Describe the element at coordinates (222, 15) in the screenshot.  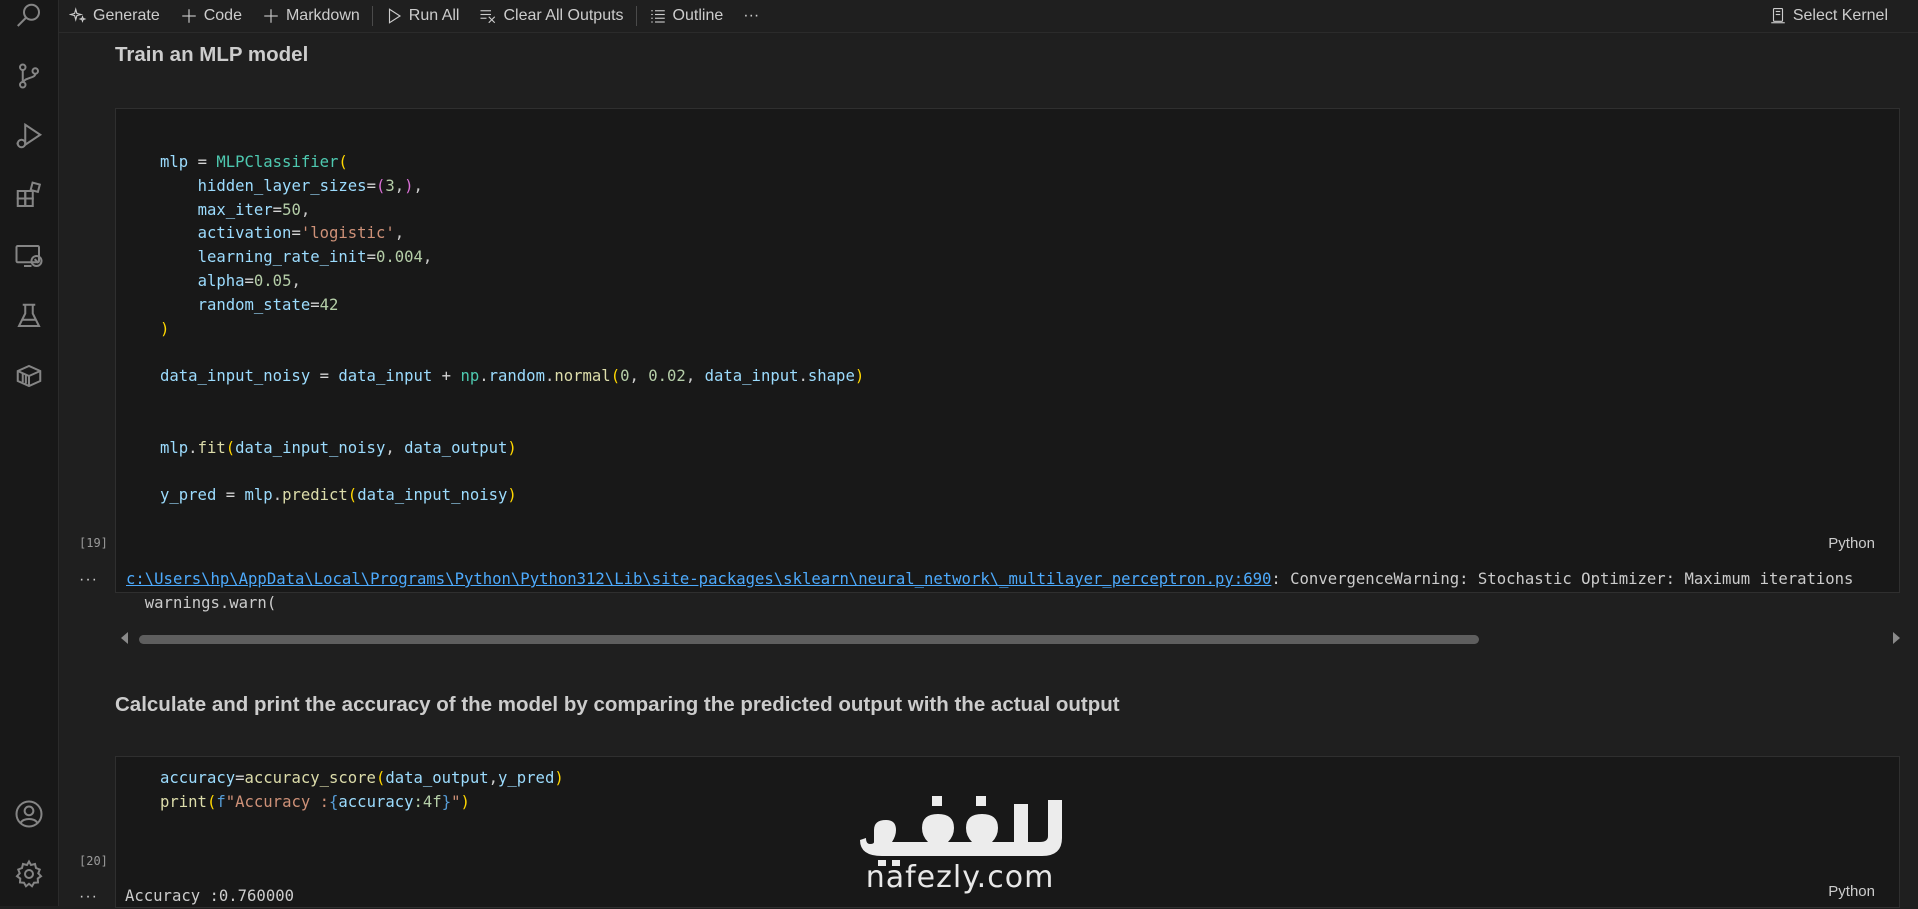
I see `code-label: Code` at that location.